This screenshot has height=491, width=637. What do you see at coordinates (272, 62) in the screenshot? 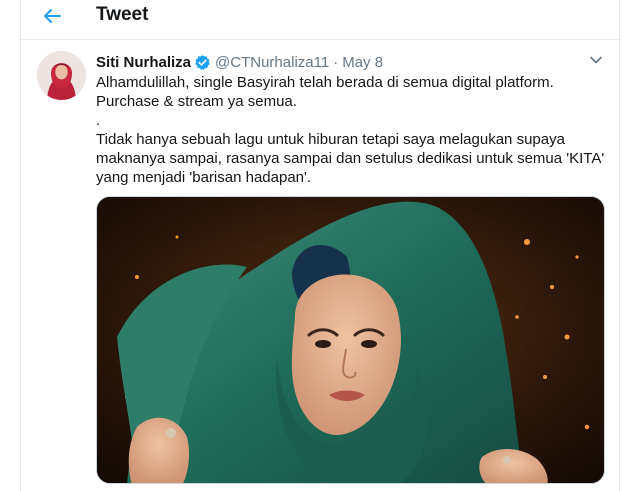
I see `author-handle: @CTNurhaliza11` at bounding box center [272, 62].